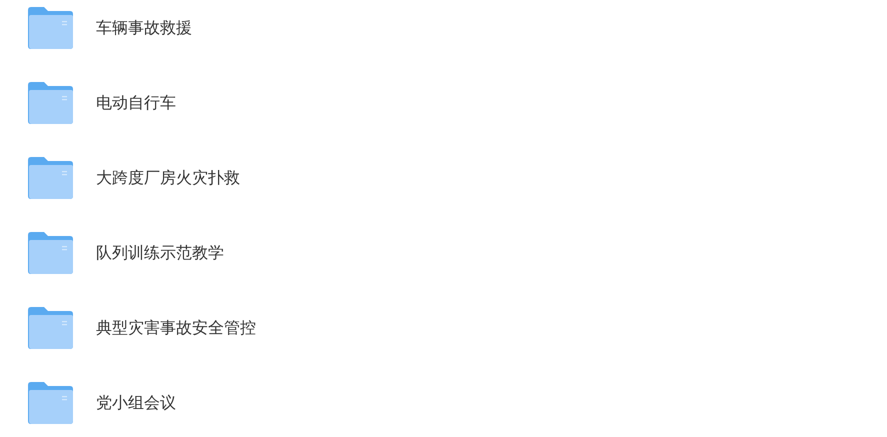 Image resolution: width=887 pixels, height=437 pixels. Describe the element at coordinates (168, 178) in the screenshot. I see `folder-name: 大跨度厂房火灾扑救` at that location.